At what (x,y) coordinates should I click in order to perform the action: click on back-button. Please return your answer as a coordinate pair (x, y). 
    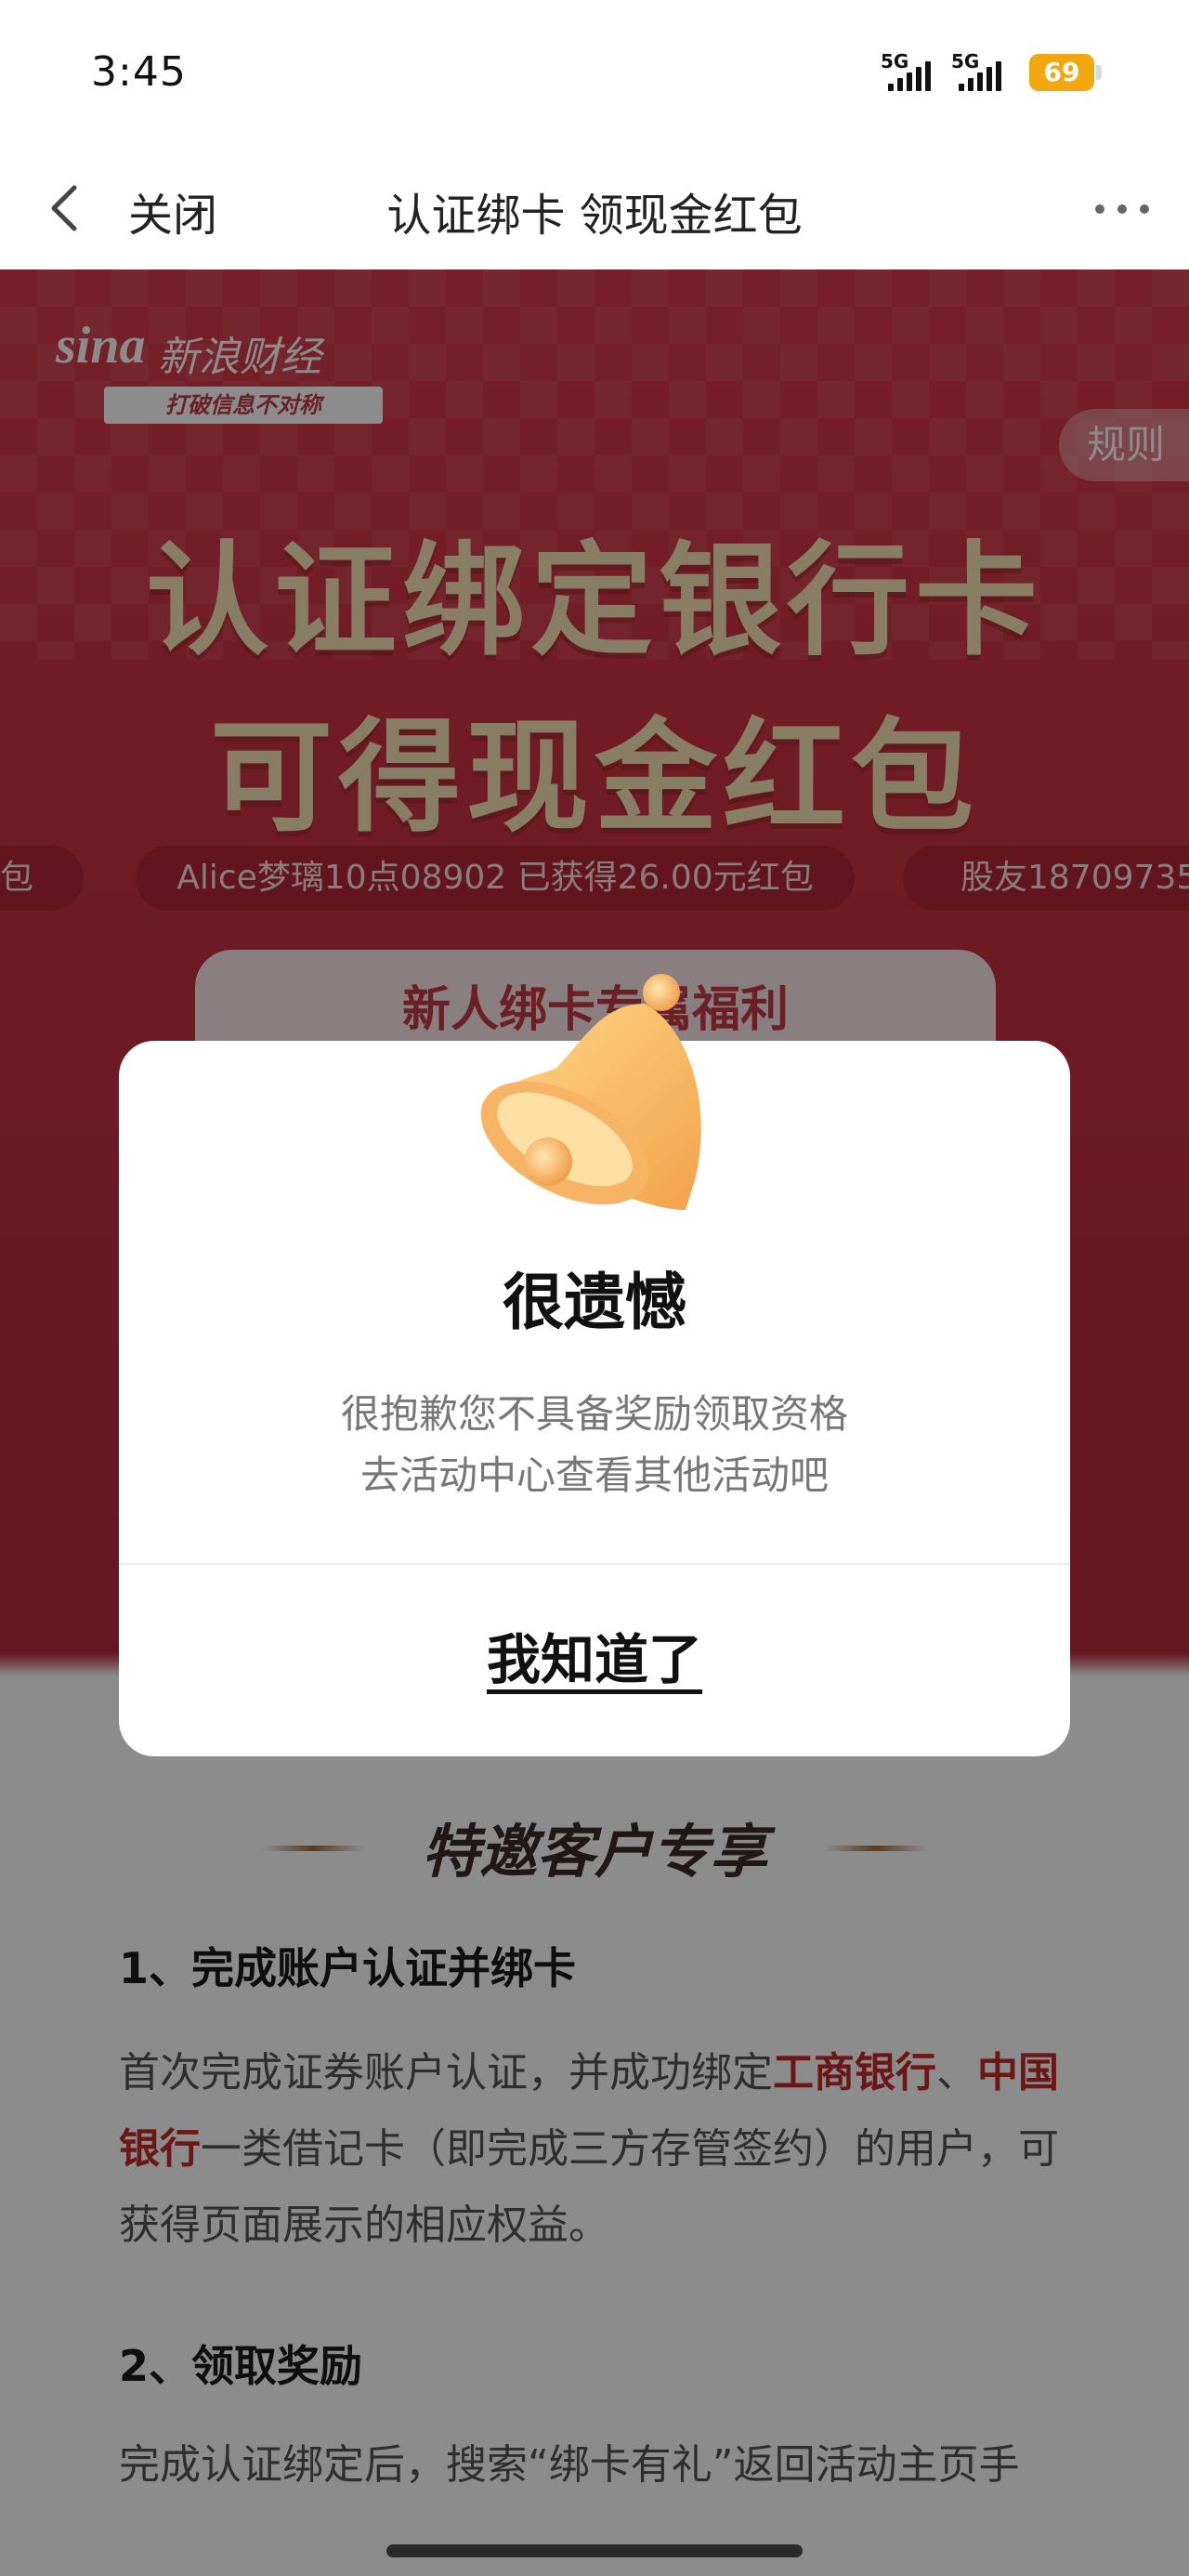
    Looking at the image, I should click on (67, 208).